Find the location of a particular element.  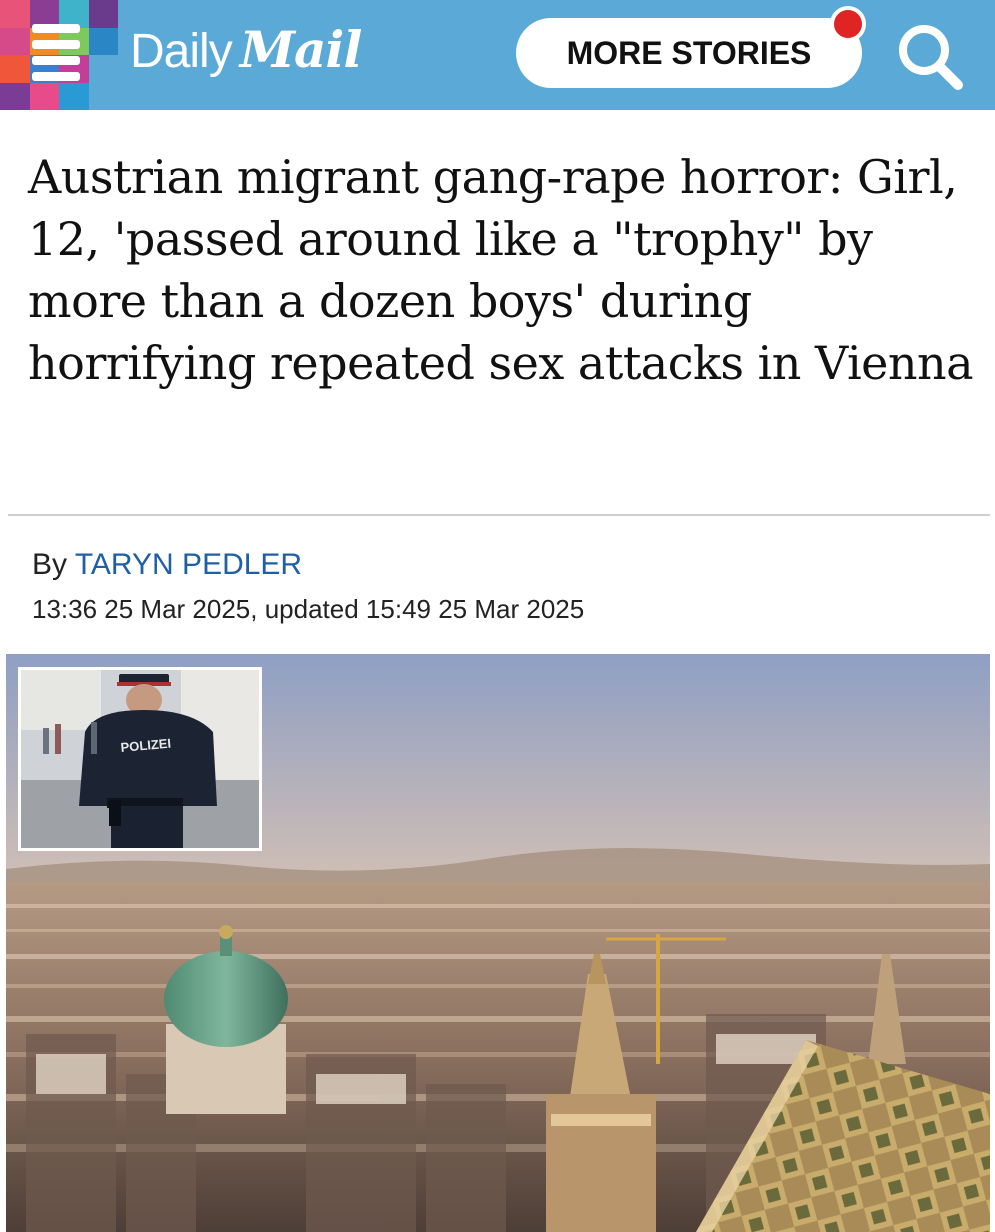

inset-image-drawing: POLIZEI is located at coordinates (140, 759).